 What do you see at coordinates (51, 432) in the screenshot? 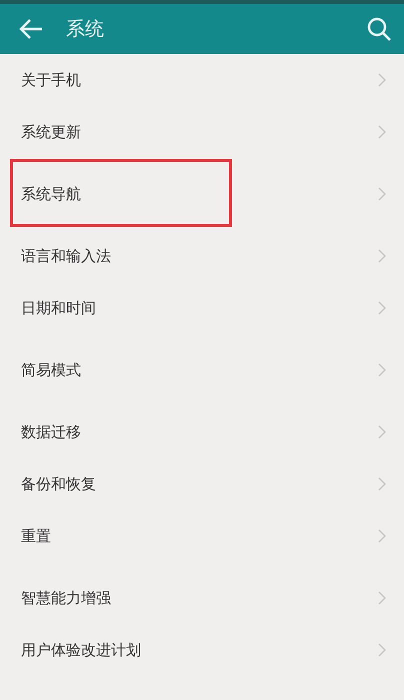
I see `item-label: 数据迁移` at bounding box center [51, 432].